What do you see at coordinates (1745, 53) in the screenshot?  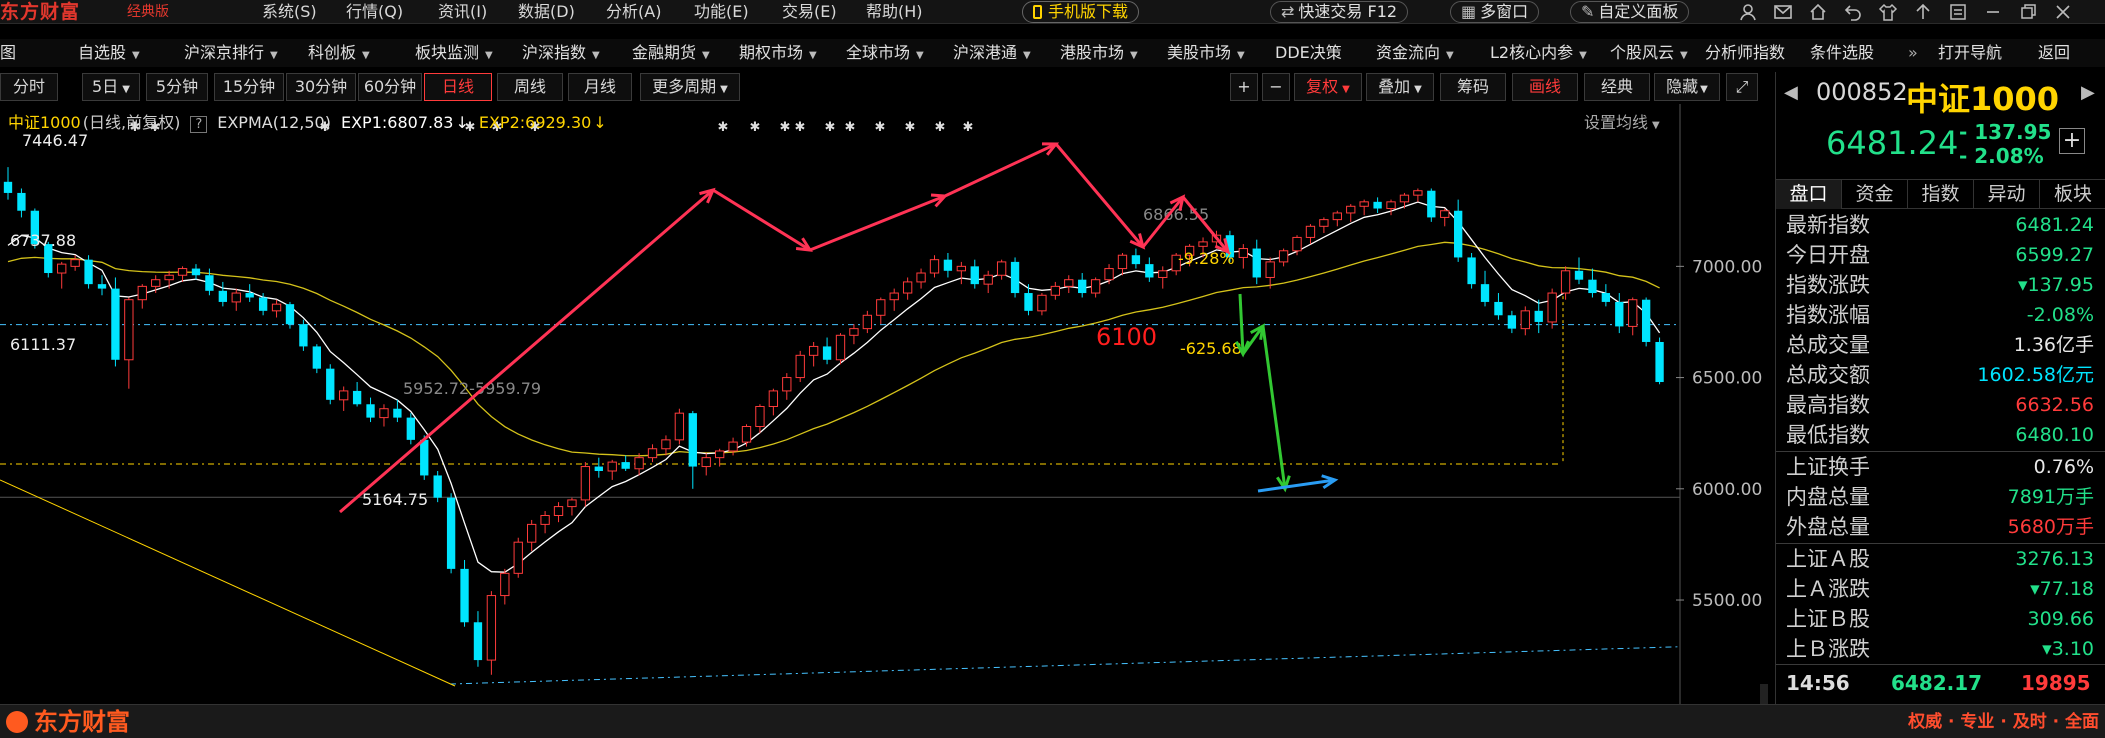 I see `nav-analyst-index: 分析师指数` at bounding box center [1745, 53].